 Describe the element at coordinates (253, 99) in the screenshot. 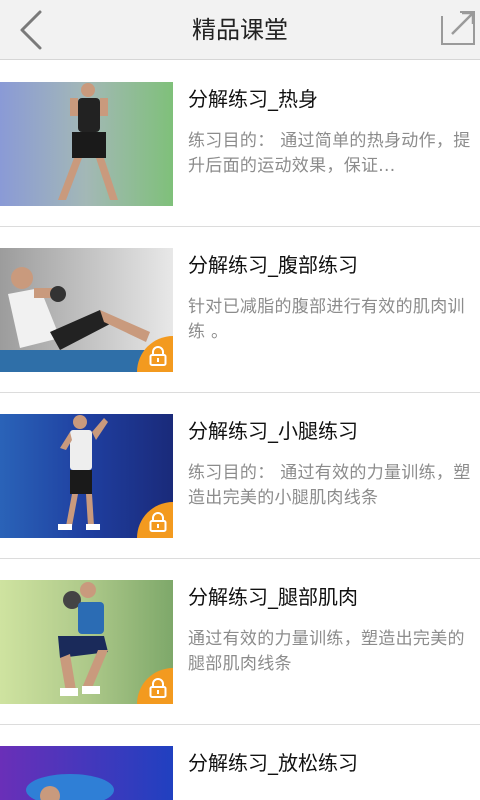

I see `lesson-title: 分解练习_热身` at that location.